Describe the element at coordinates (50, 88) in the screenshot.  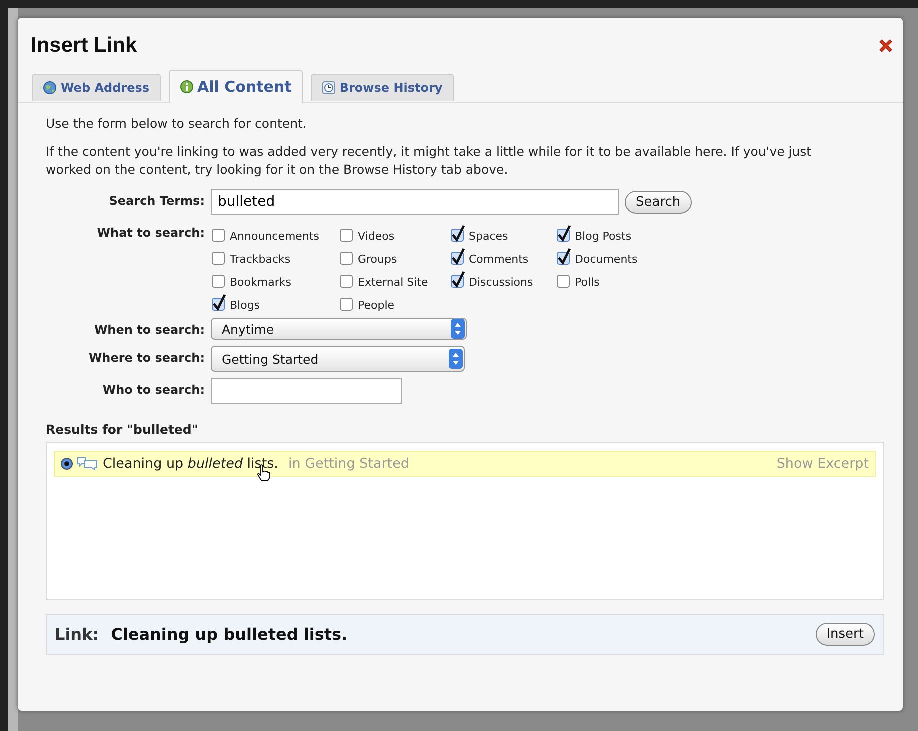
I see `globe-icon` at that location.